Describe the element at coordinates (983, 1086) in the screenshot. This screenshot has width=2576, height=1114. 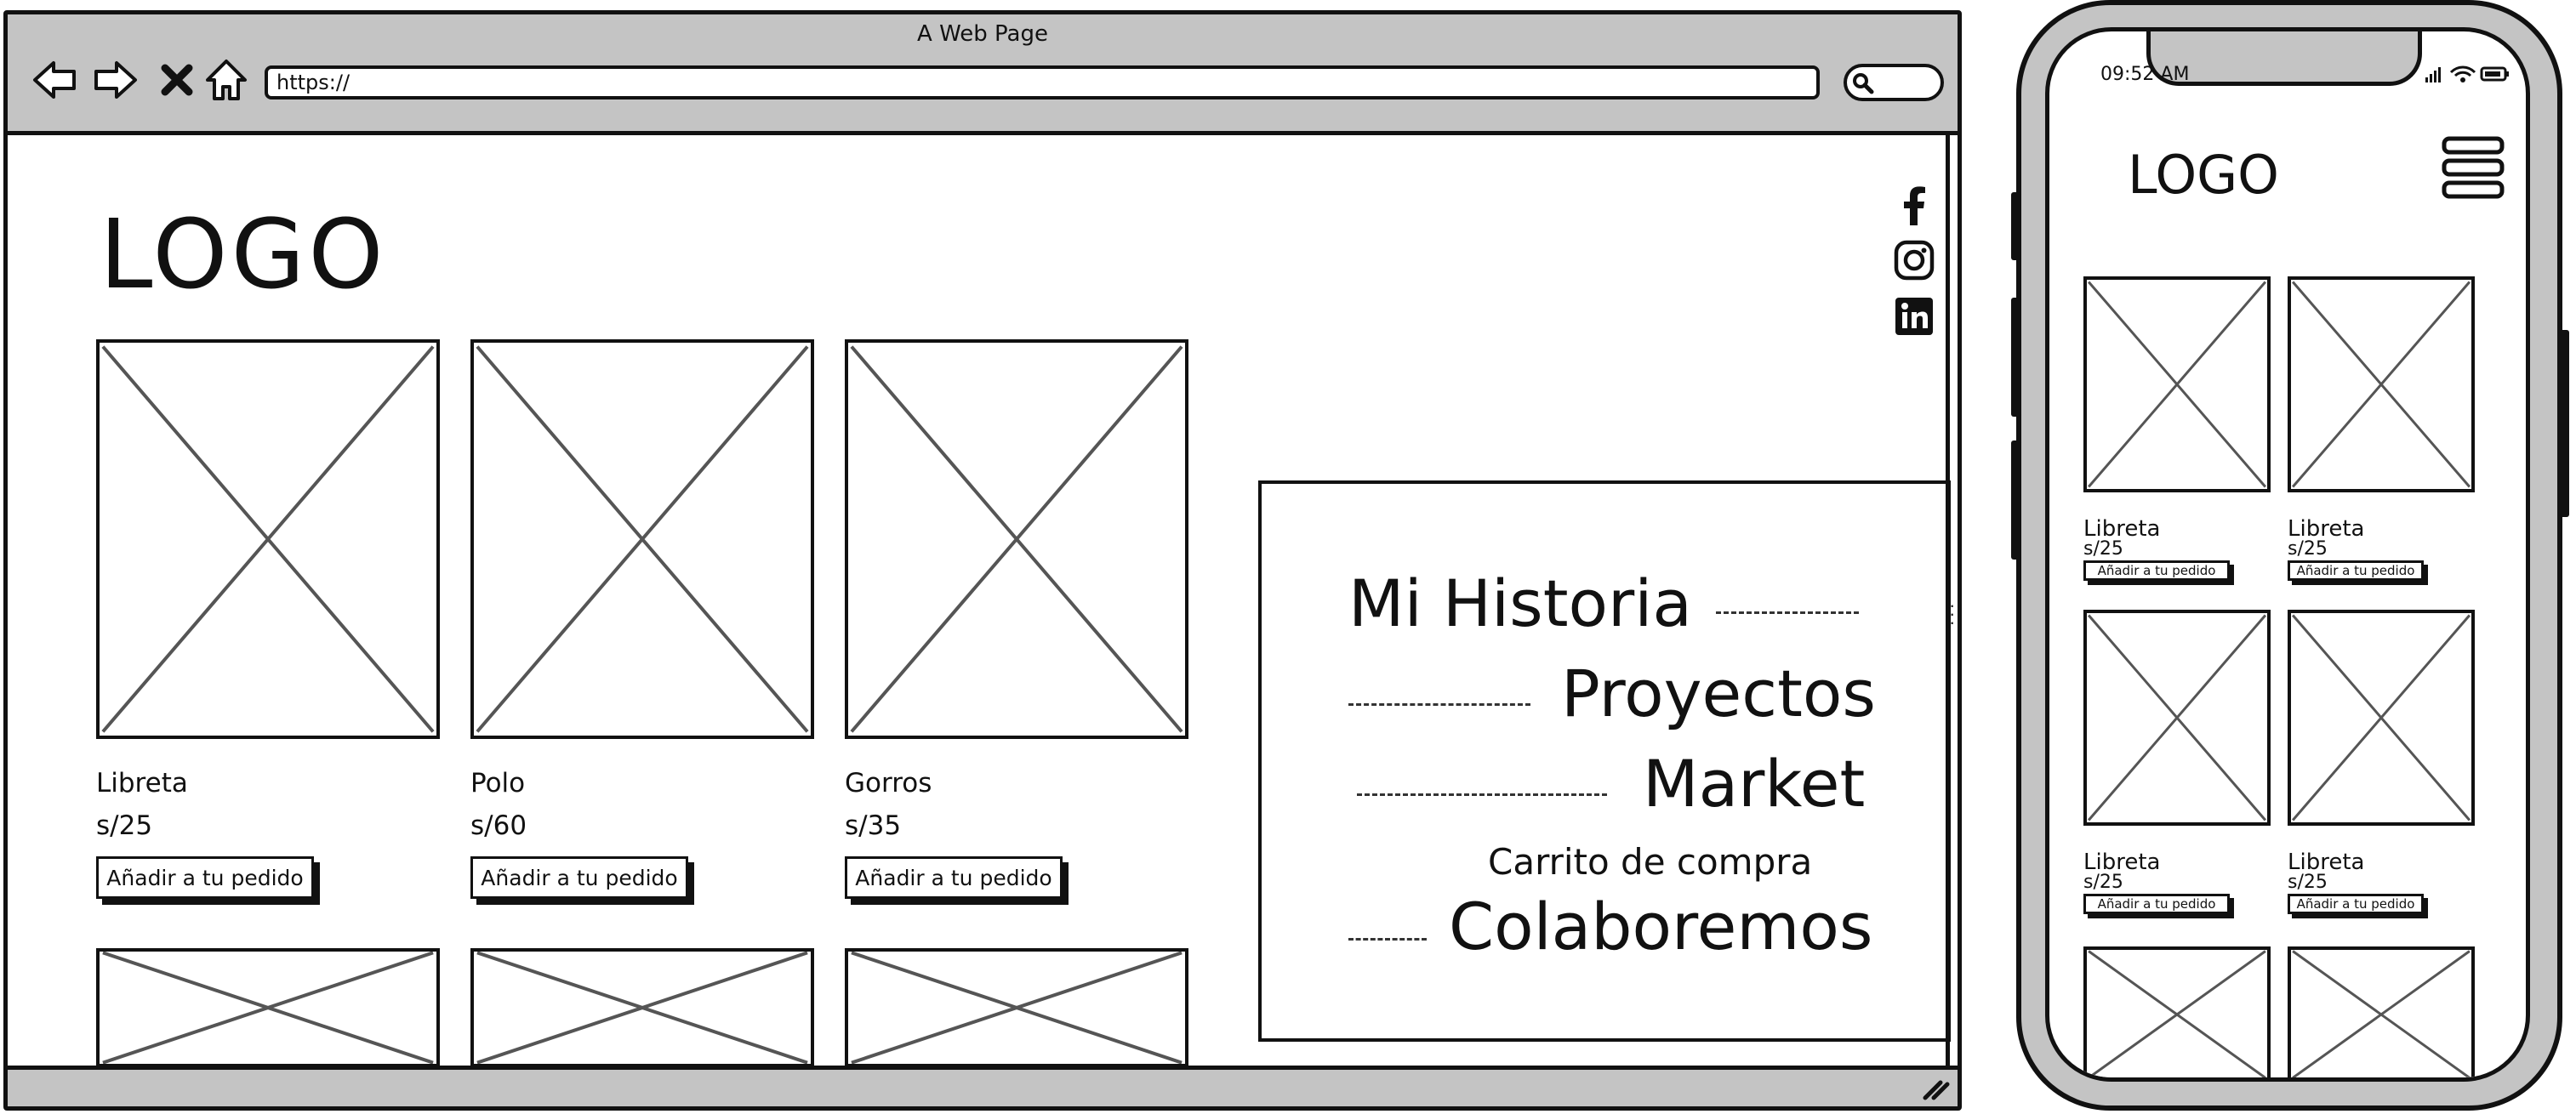
I see `browser-status-bar` at that location.